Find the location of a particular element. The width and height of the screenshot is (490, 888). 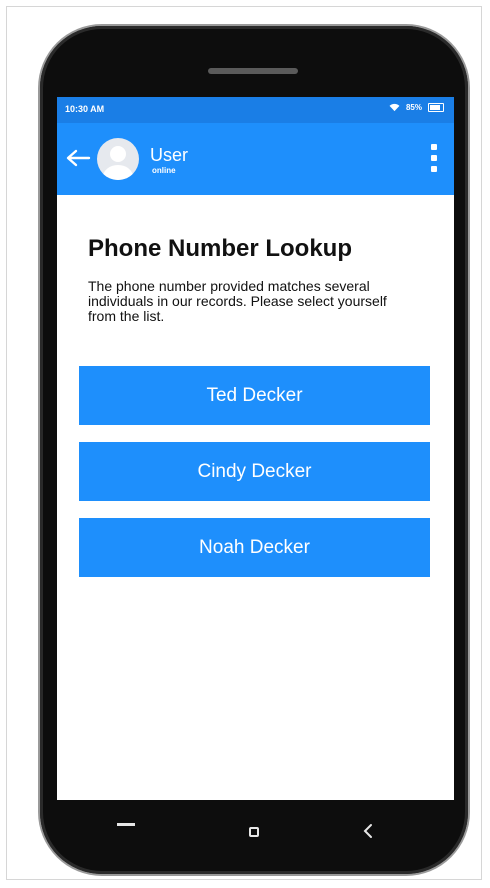

android-nav-bar is located at coordinates (255, 834).